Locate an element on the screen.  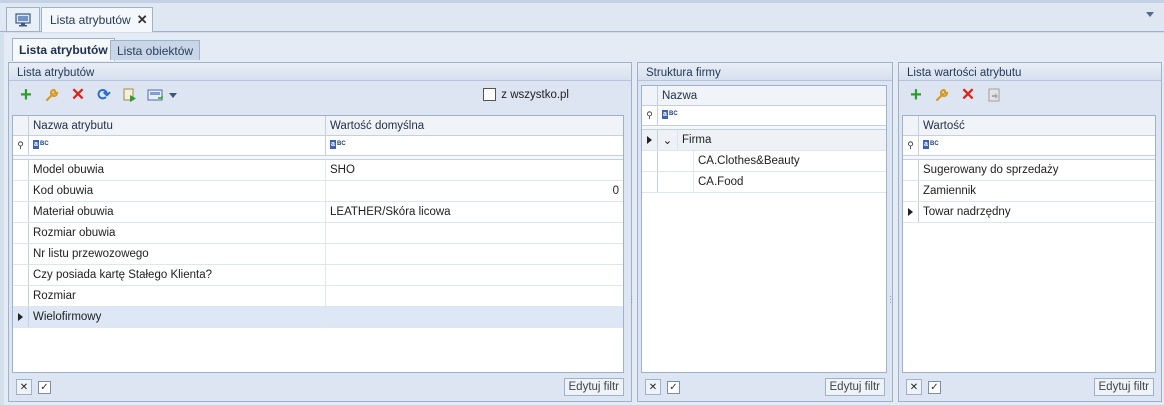
table-row: Rozmiar is located at coordinates (318, 296).